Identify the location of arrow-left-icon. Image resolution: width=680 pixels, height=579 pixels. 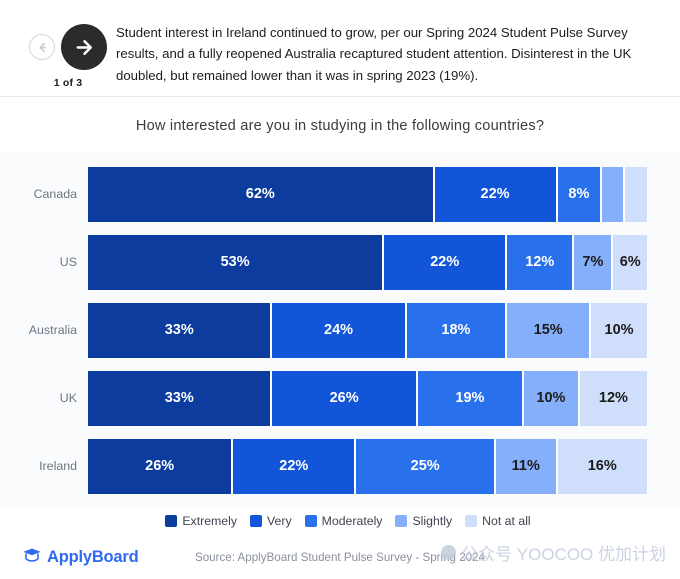
(42, 47).